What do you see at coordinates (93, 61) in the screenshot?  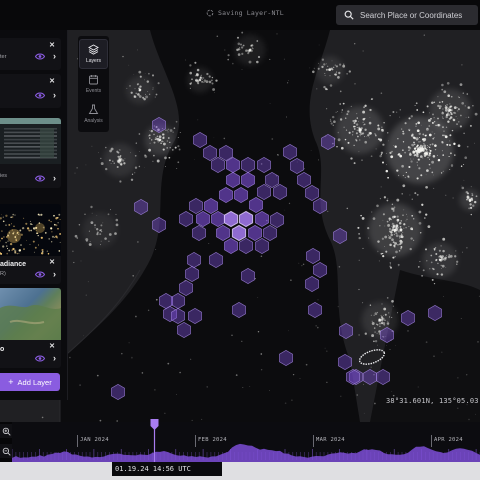 I see `tool-label: Layers` at bounding box center [93, 61].